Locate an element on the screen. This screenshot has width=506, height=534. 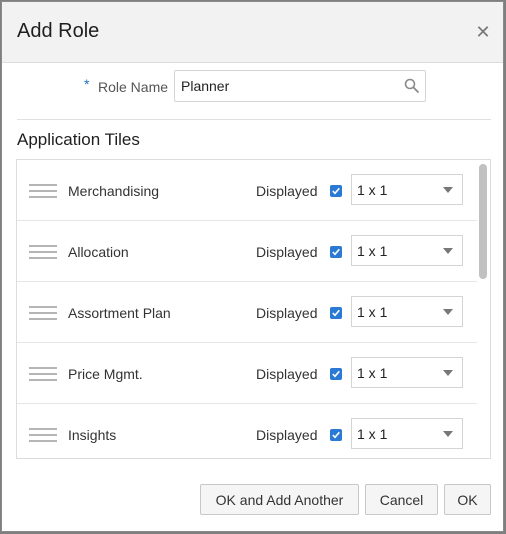
ok-and-add-another-button: OK and Add Another is located at coordinates (279, 499).